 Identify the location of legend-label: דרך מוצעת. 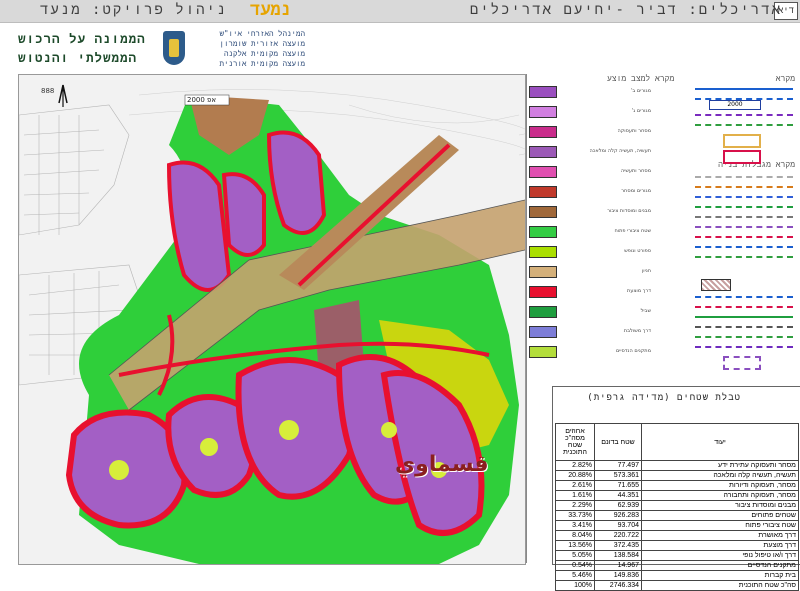
(639, 291).